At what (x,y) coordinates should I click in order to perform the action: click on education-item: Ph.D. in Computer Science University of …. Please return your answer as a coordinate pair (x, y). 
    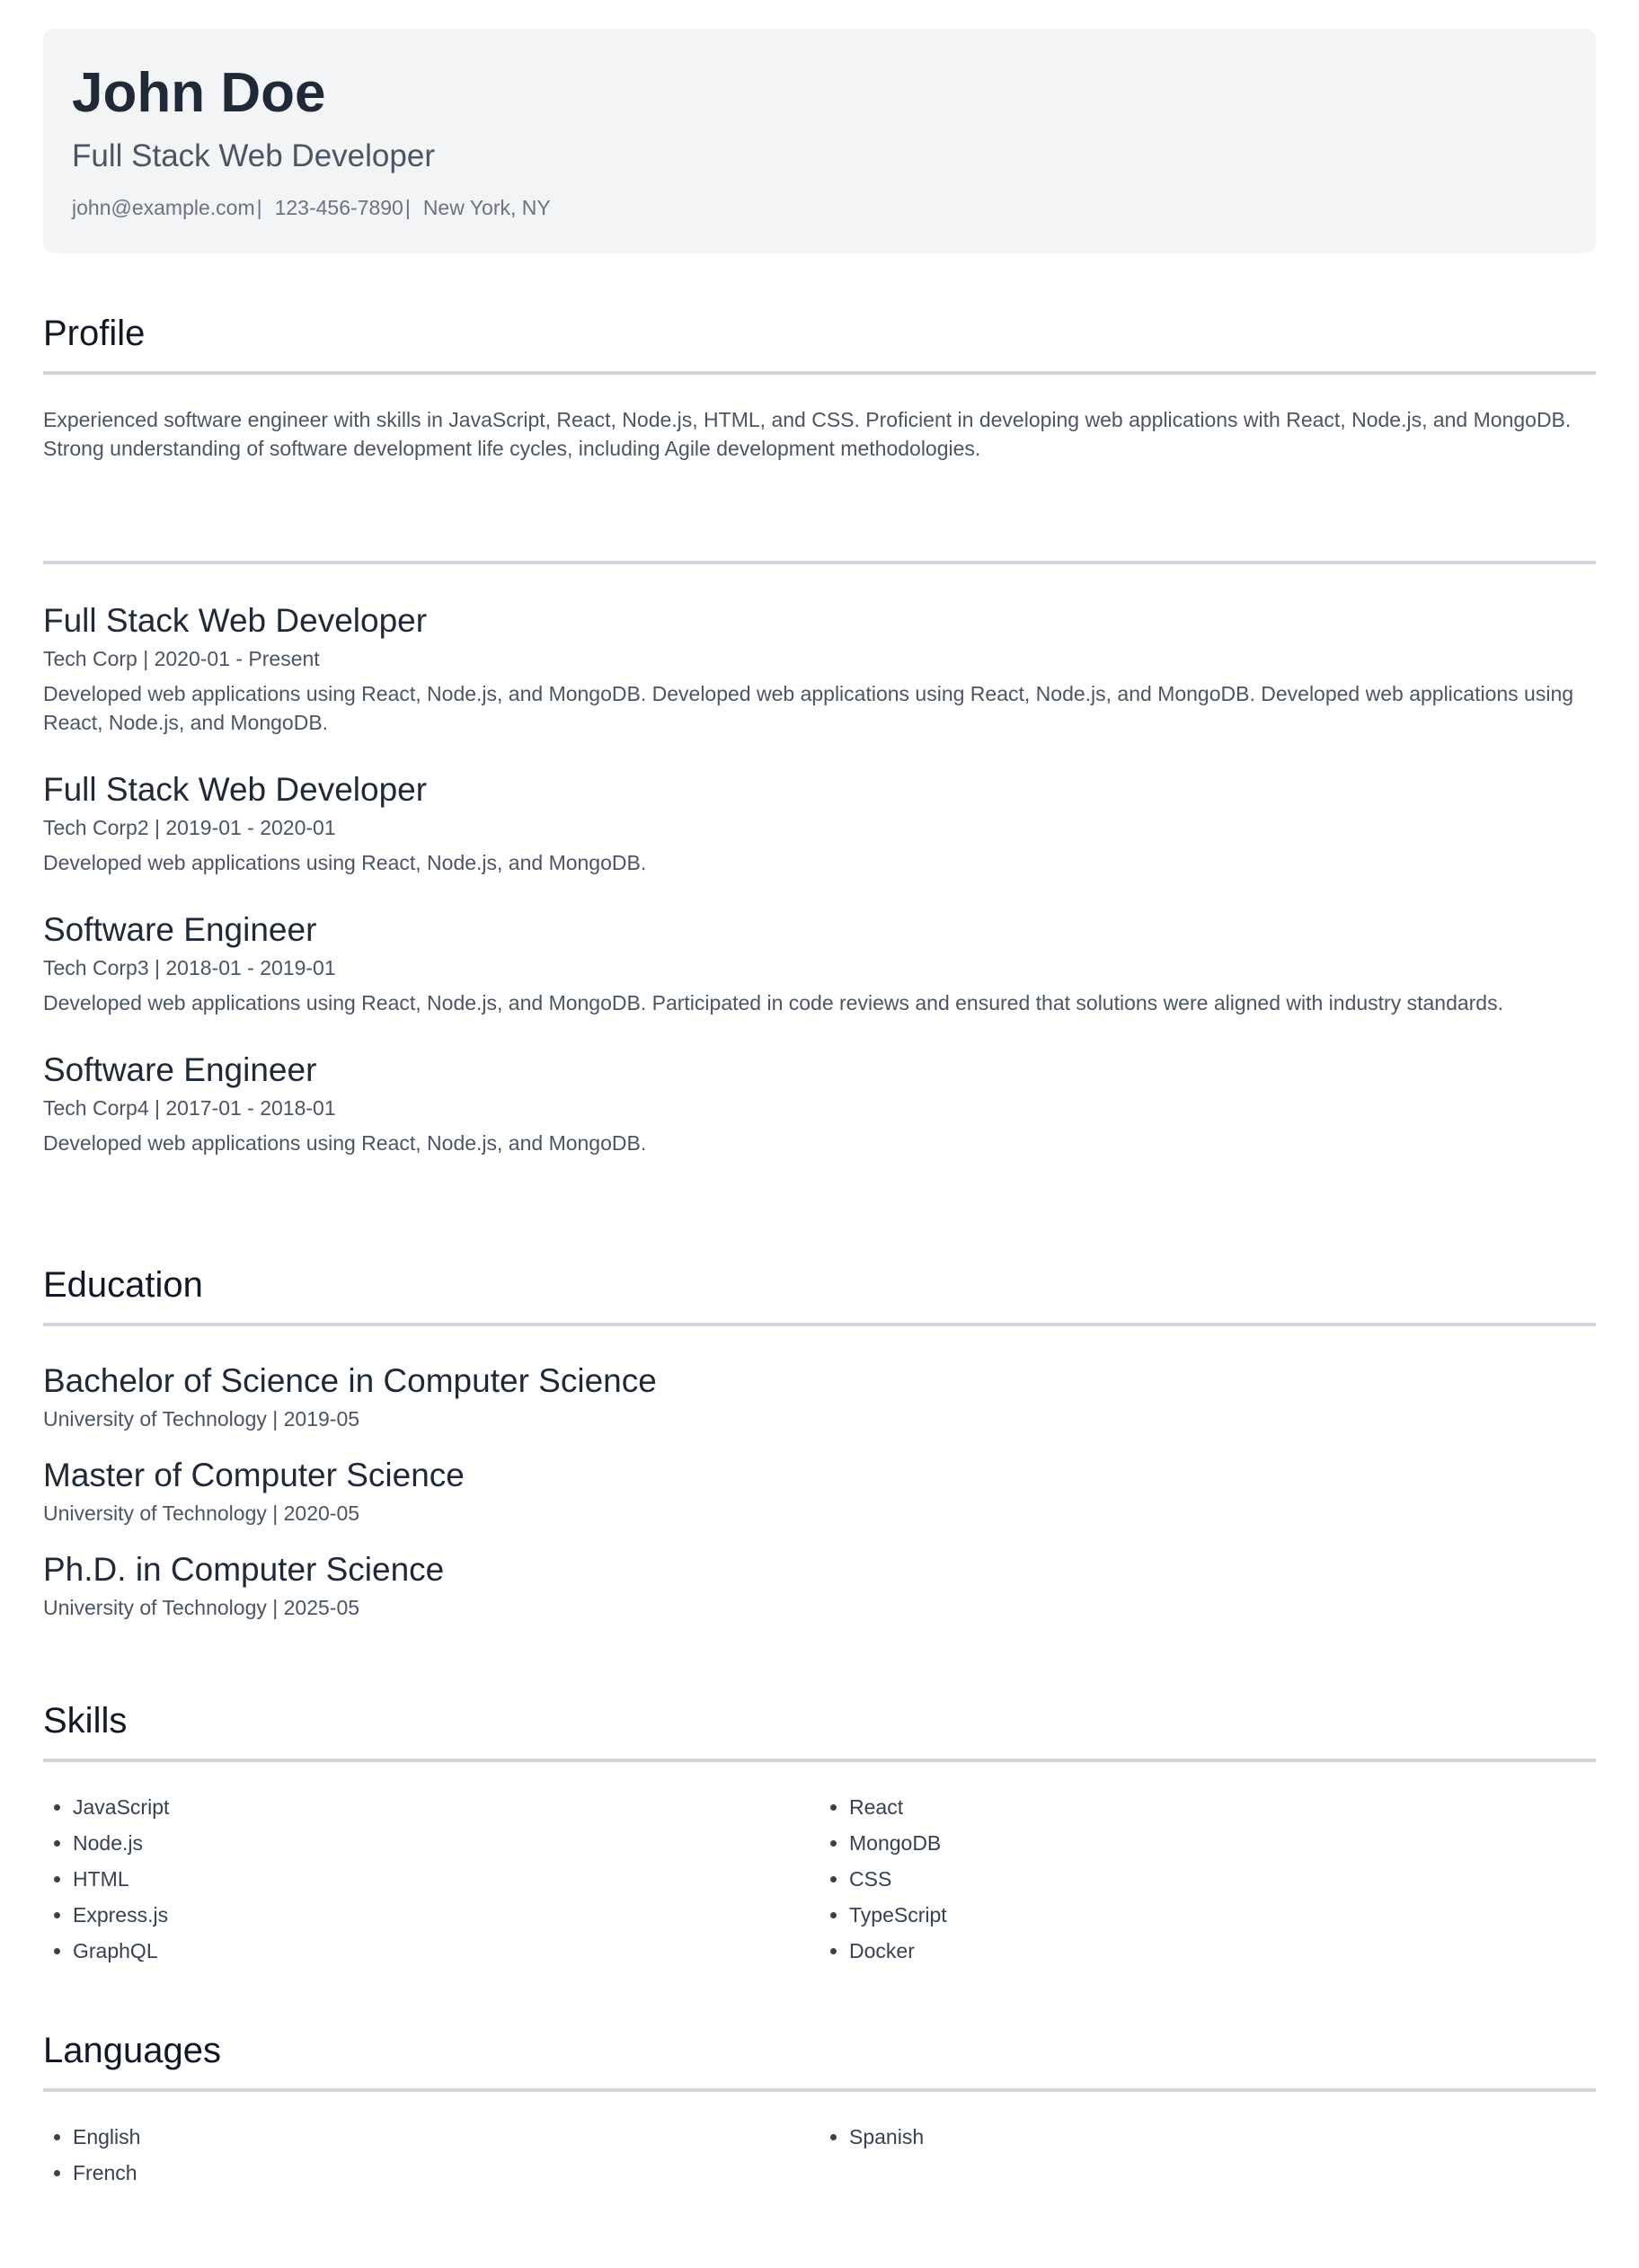
    Looking at the image, I should click on (819, 1585).